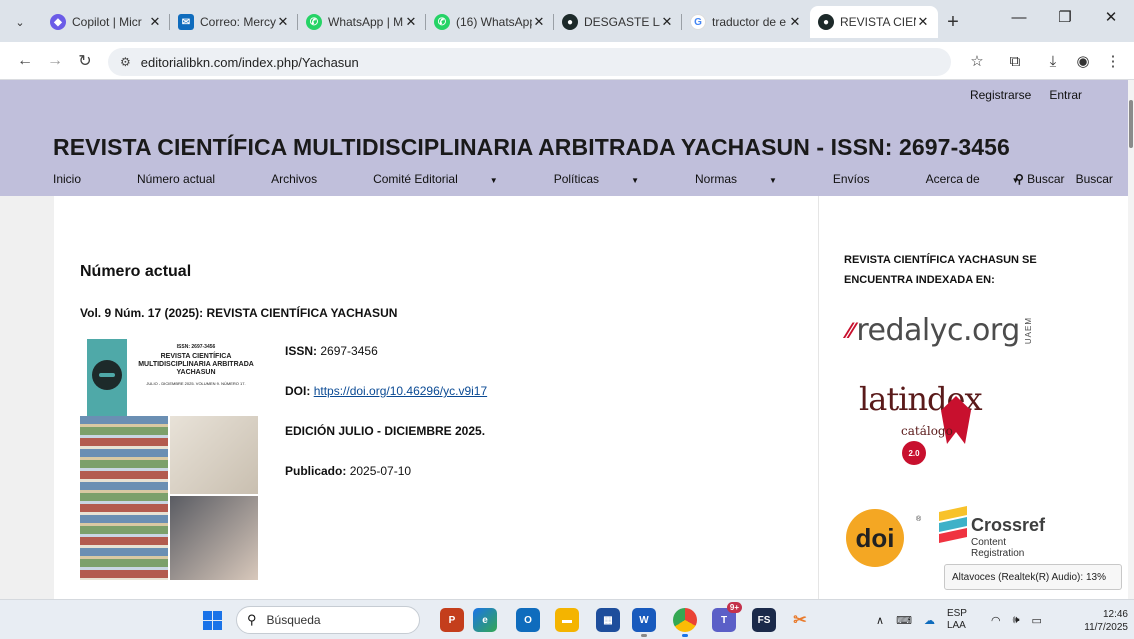 The image size is (1134, 639). I want to click on tab-copilot: ◆ Copilot | Micr ✕, so click(106, 22).